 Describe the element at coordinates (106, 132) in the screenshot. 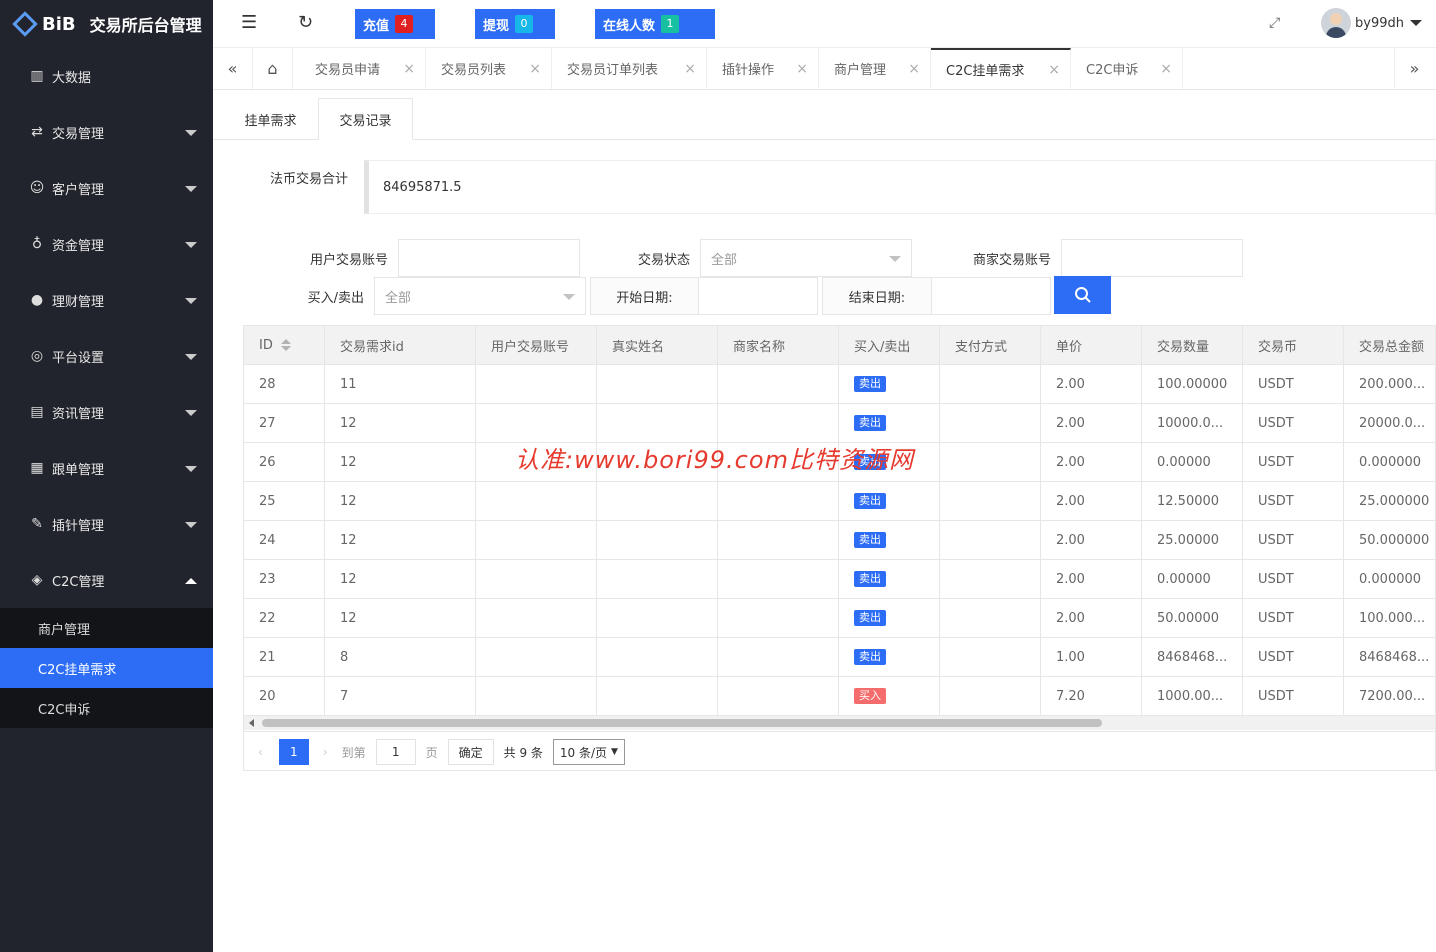

I see `sidebar-item-1: ⇄ 交易管理` at that location.